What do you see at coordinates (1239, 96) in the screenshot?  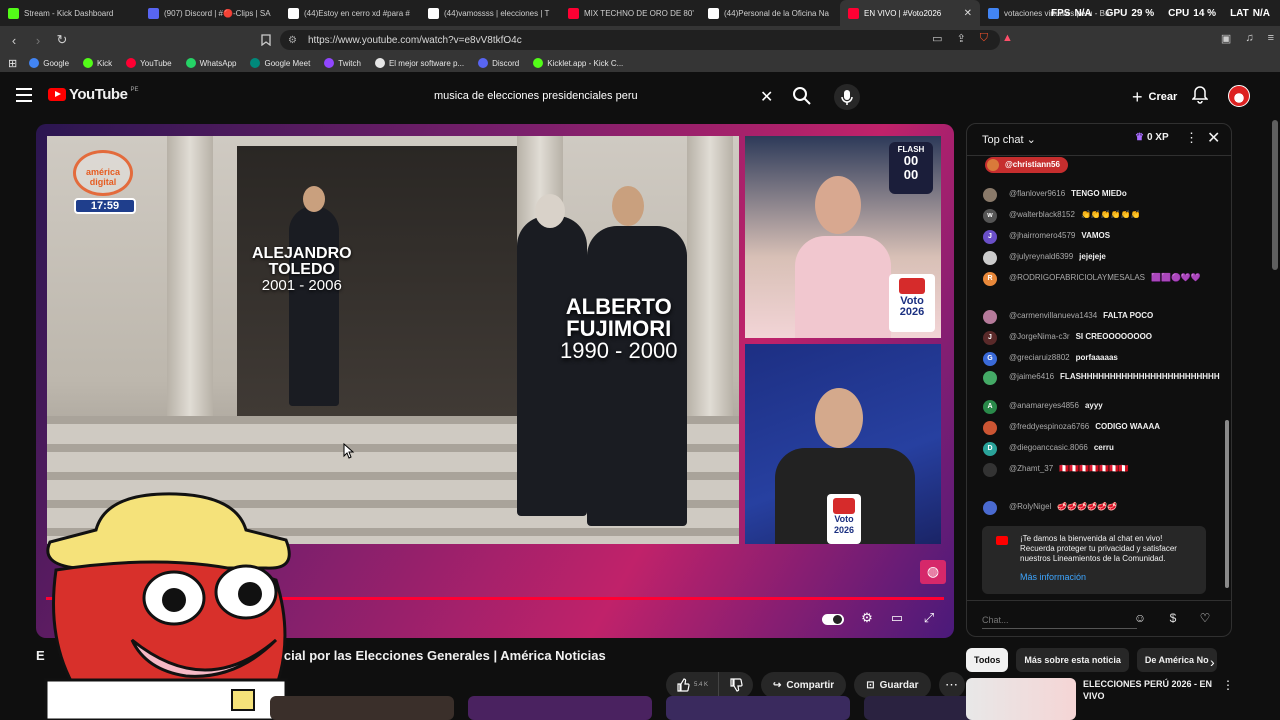 I see `account-avatar` at bounding box center [1239, 96].